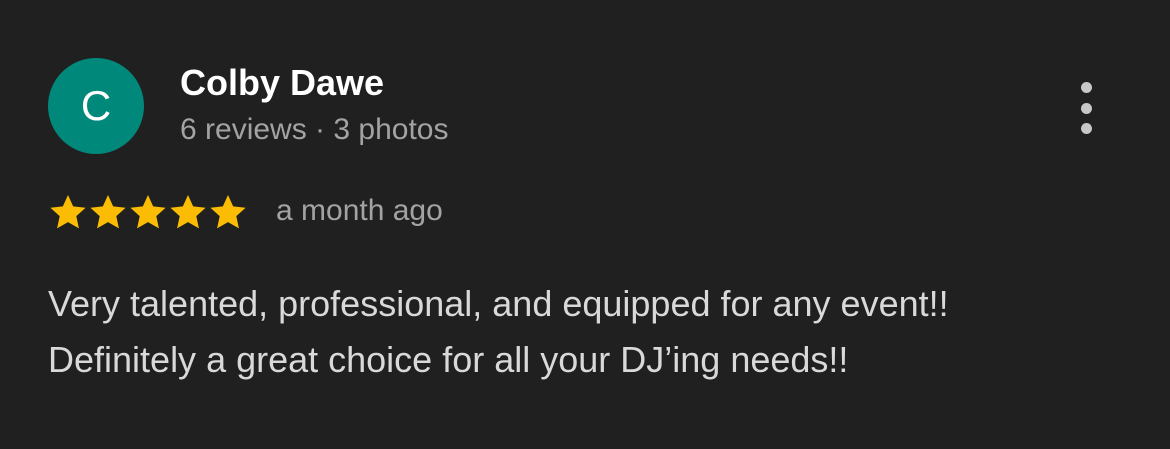 The image size is (1170, 449). What do you see at coordinates (359, 210) in the screenshot?
I see `review-date: a month ago` at bounding box center [359, 210].